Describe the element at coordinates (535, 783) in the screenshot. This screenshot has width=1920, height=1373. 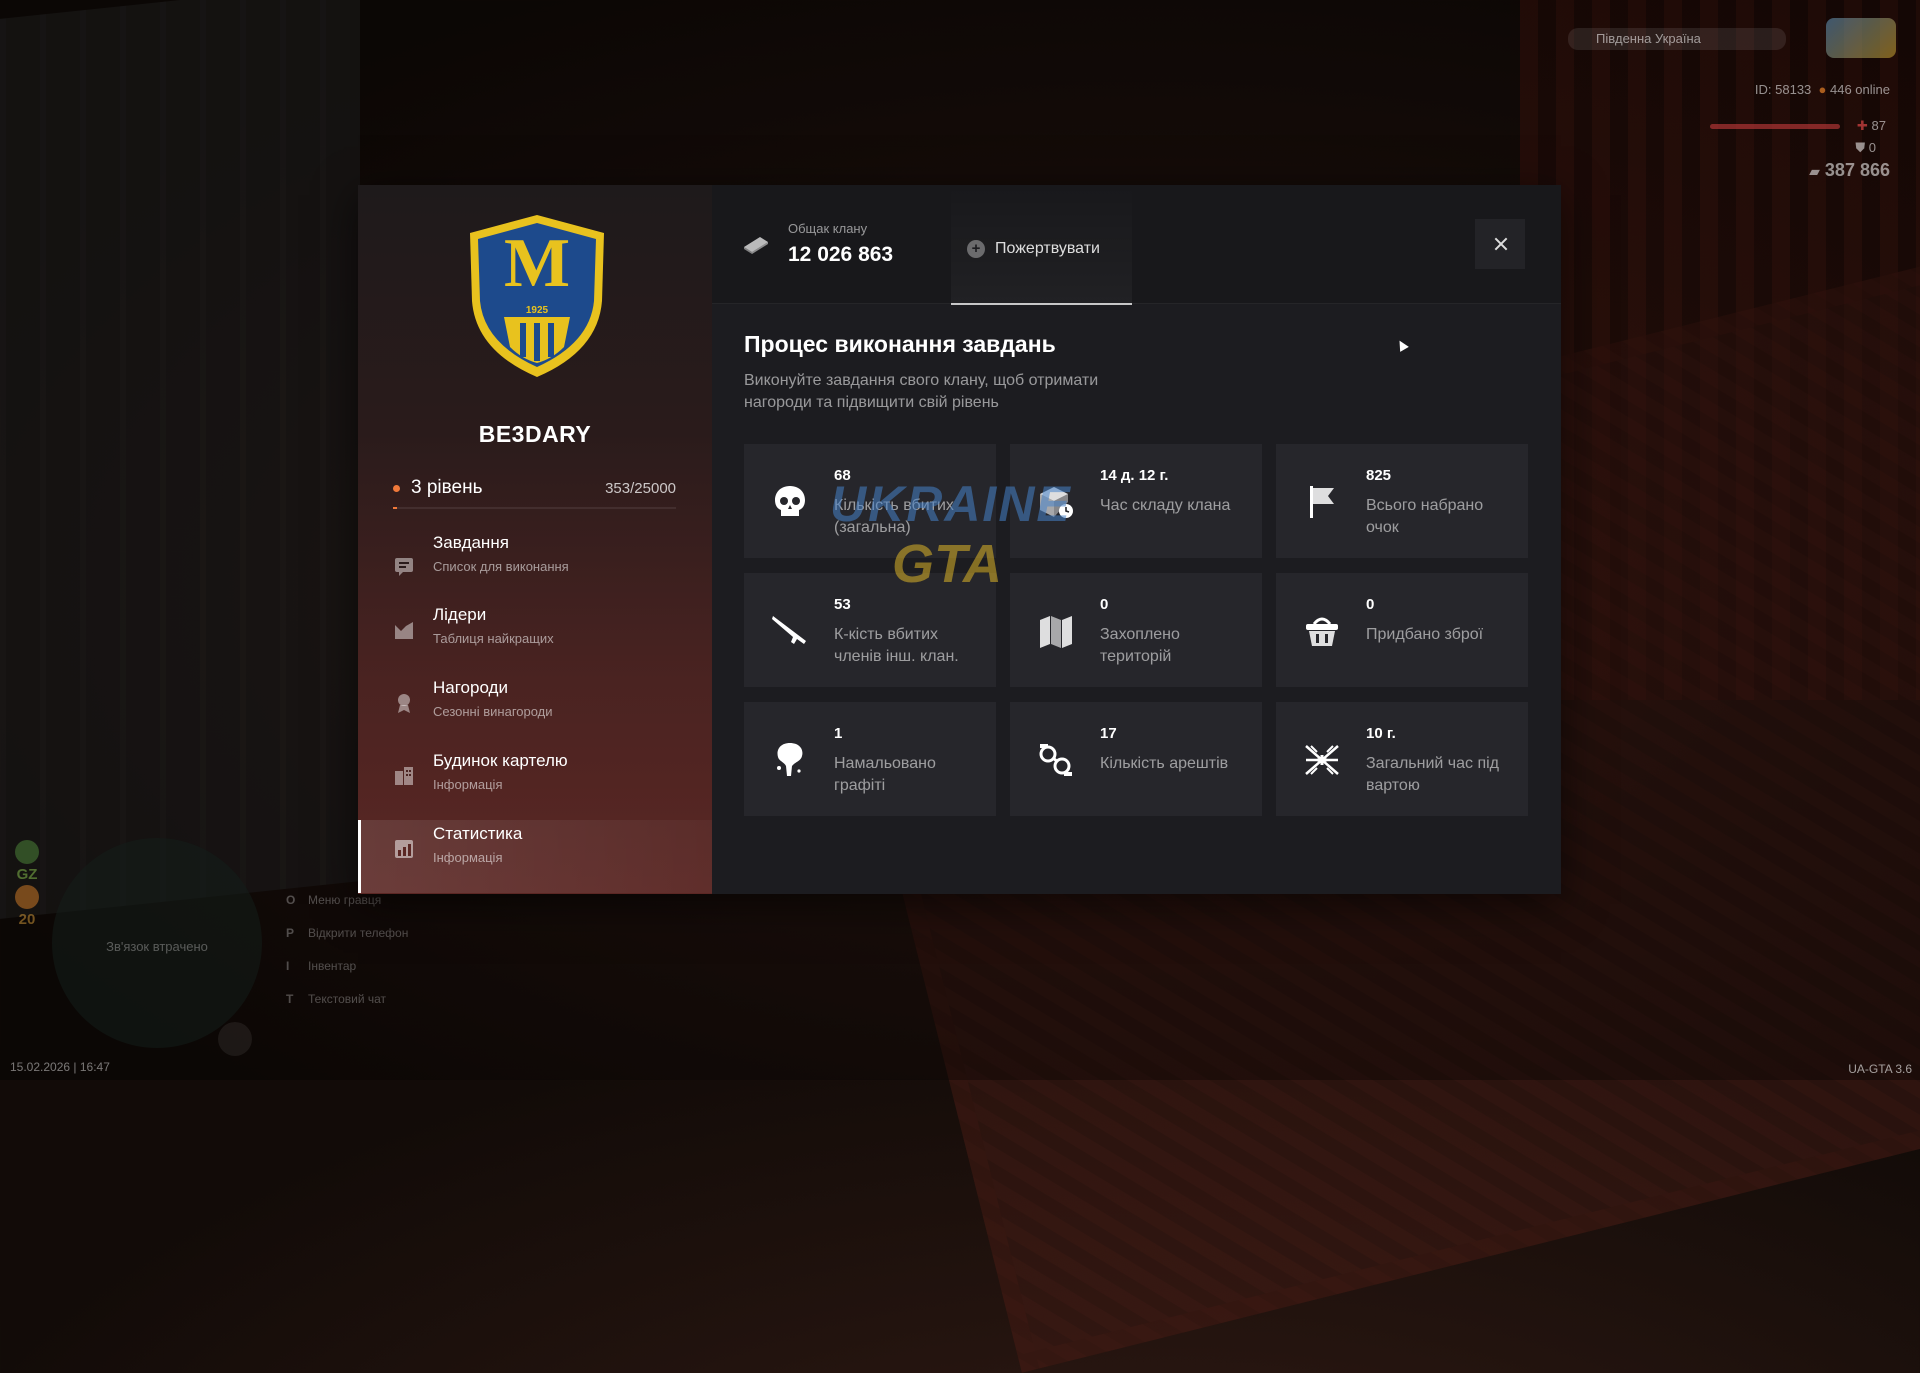
I see `menu-item-cartel-house: Будинок картелю Інформація` at that location.